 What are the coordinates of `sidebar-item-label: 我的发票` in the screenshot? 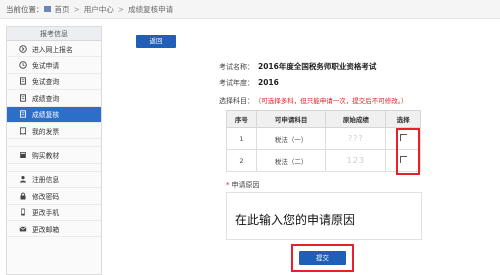 It's located at (46, 131).